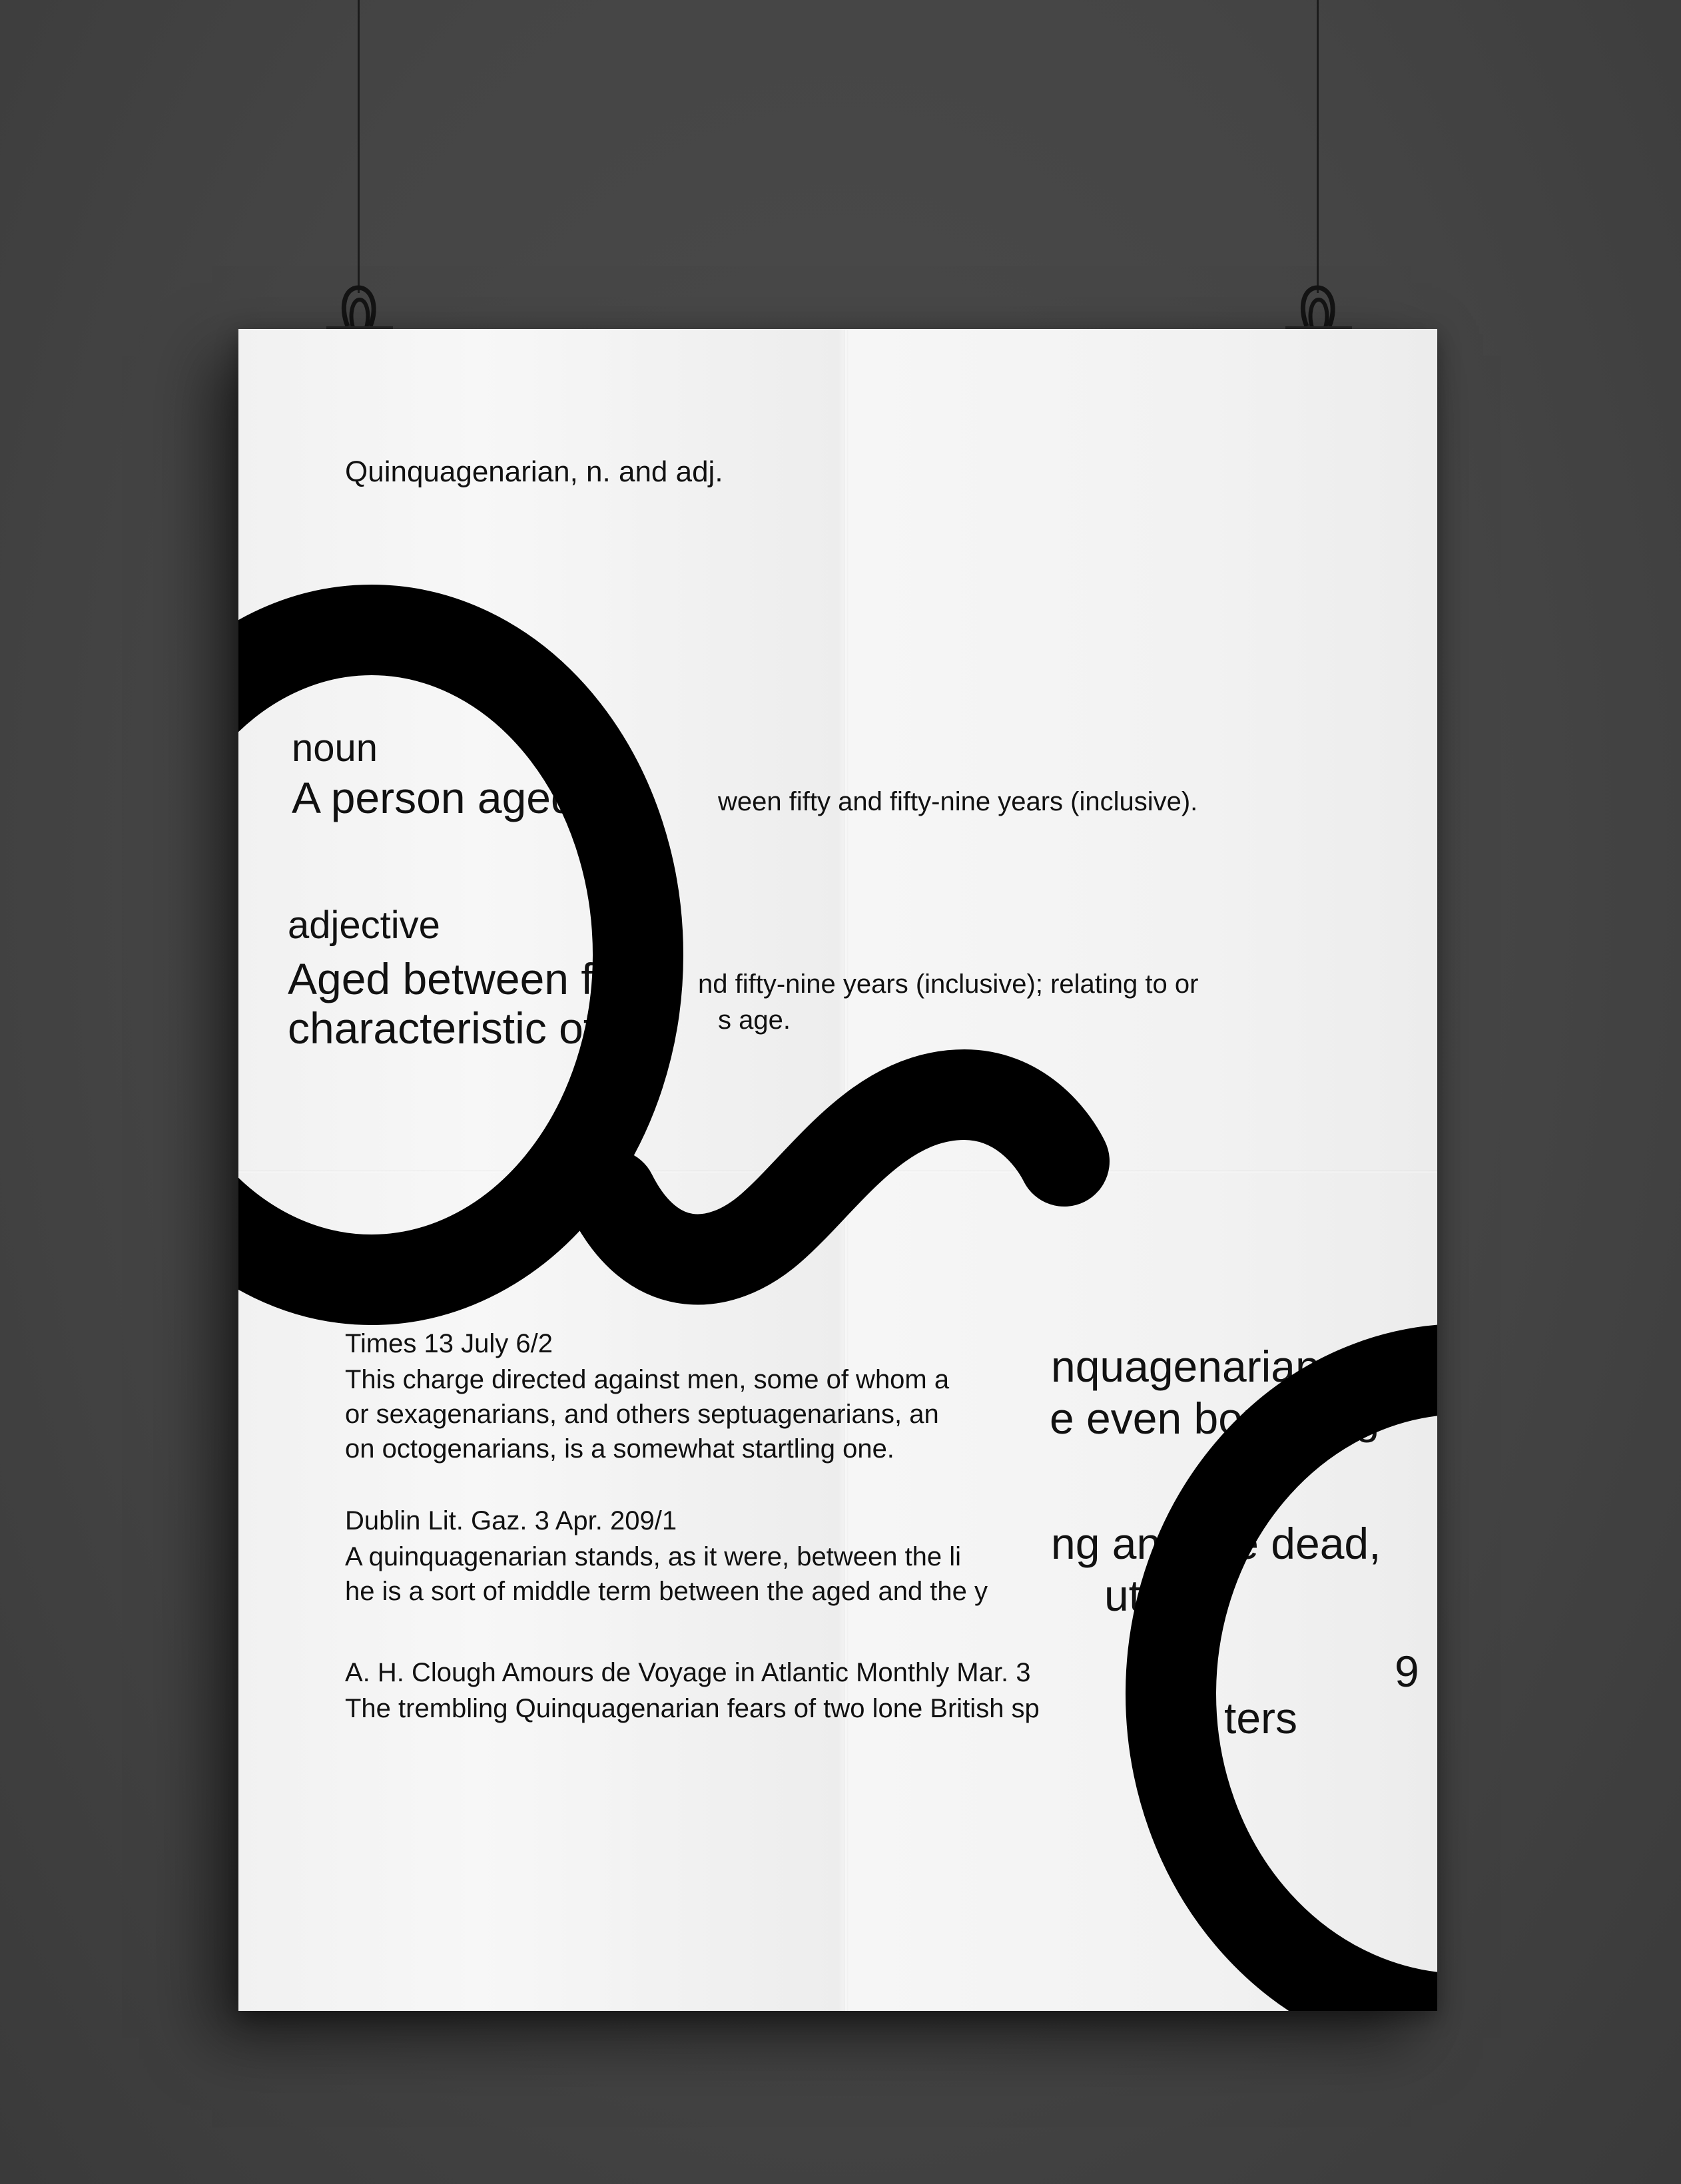 The image size is (1681, 2184). Describe the element at coordinates (1318, 146) in the screenshot. I see `hanging-wire-right` at that location.